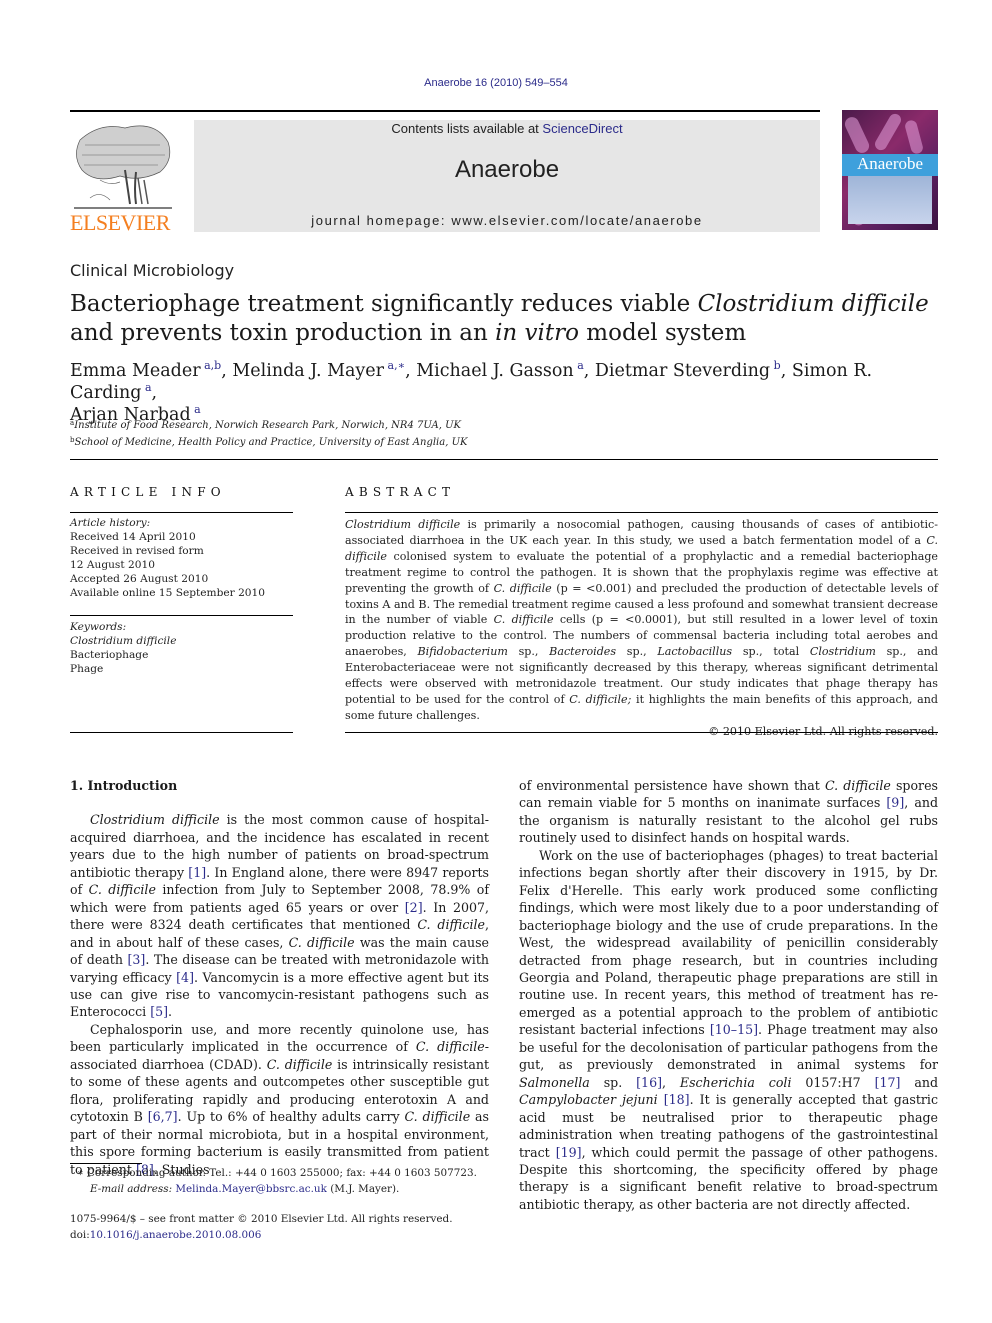 This screenshot has height=1323, width=992. What do you see at coordinates (168, 593) in the screenshot?
I see `history-item: Available online 15 September 2010` at bounding box center [168, 593].